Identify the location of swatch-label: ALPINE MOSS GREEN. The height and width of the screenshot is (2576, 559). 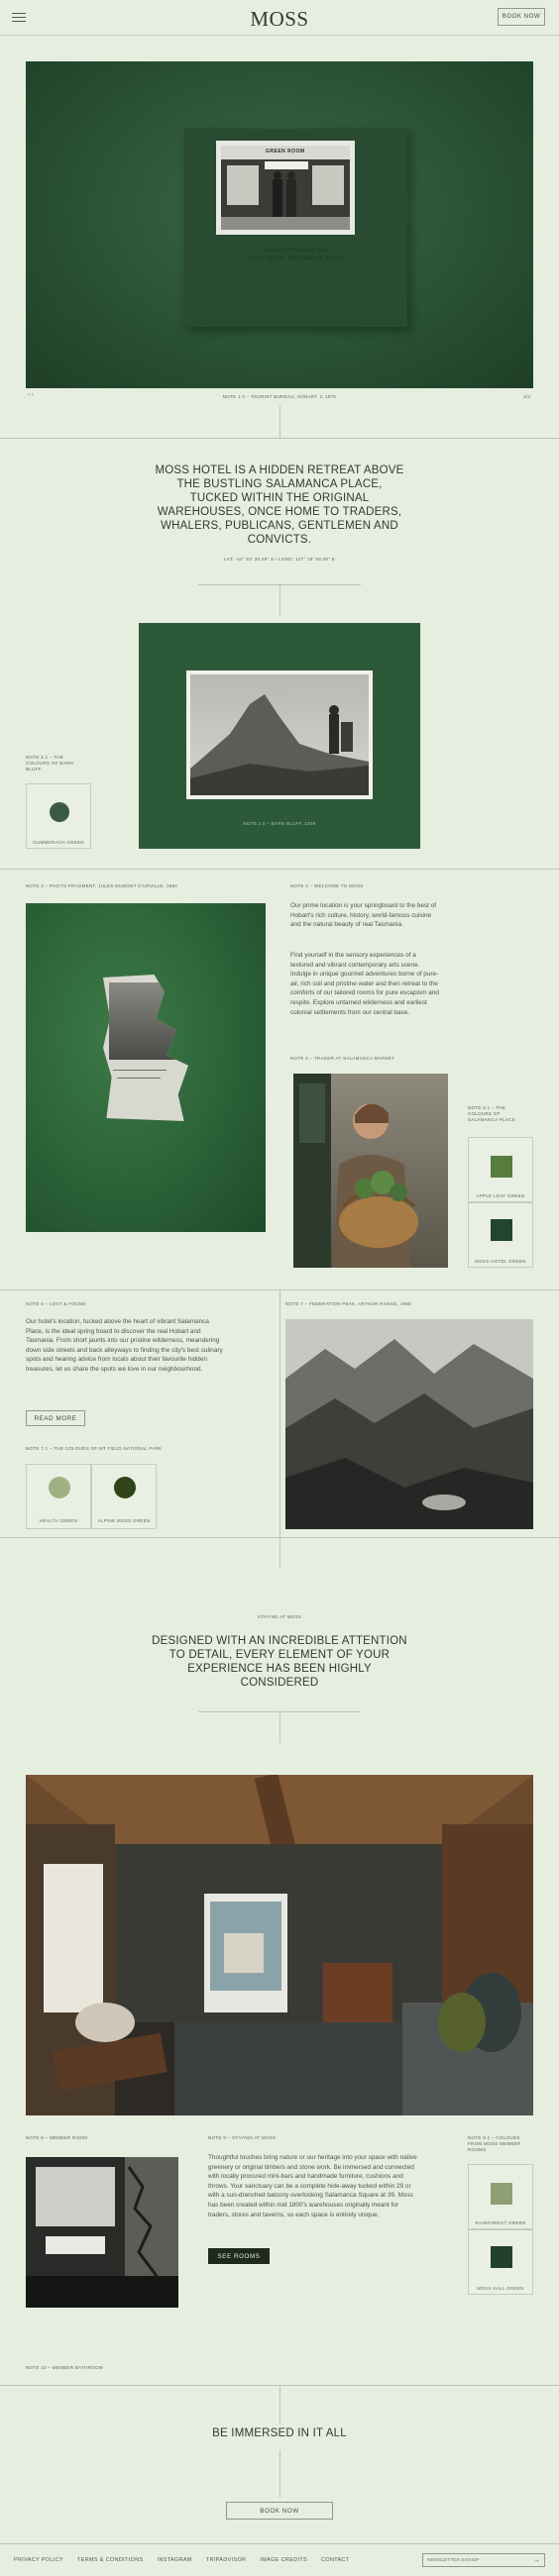
(124, 1520).